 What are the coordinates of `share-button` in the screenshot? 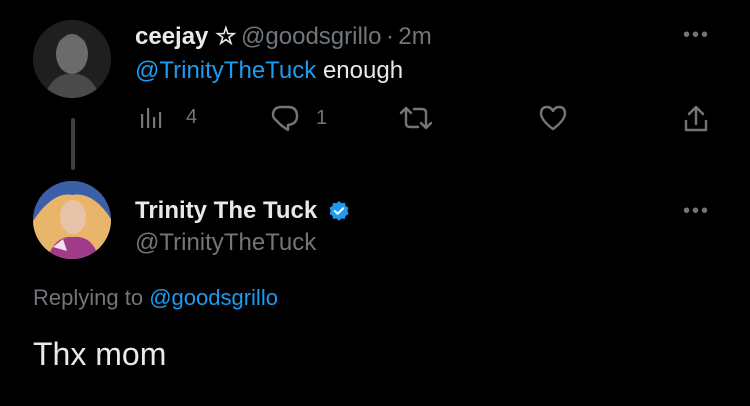 It's located at (696, 119).